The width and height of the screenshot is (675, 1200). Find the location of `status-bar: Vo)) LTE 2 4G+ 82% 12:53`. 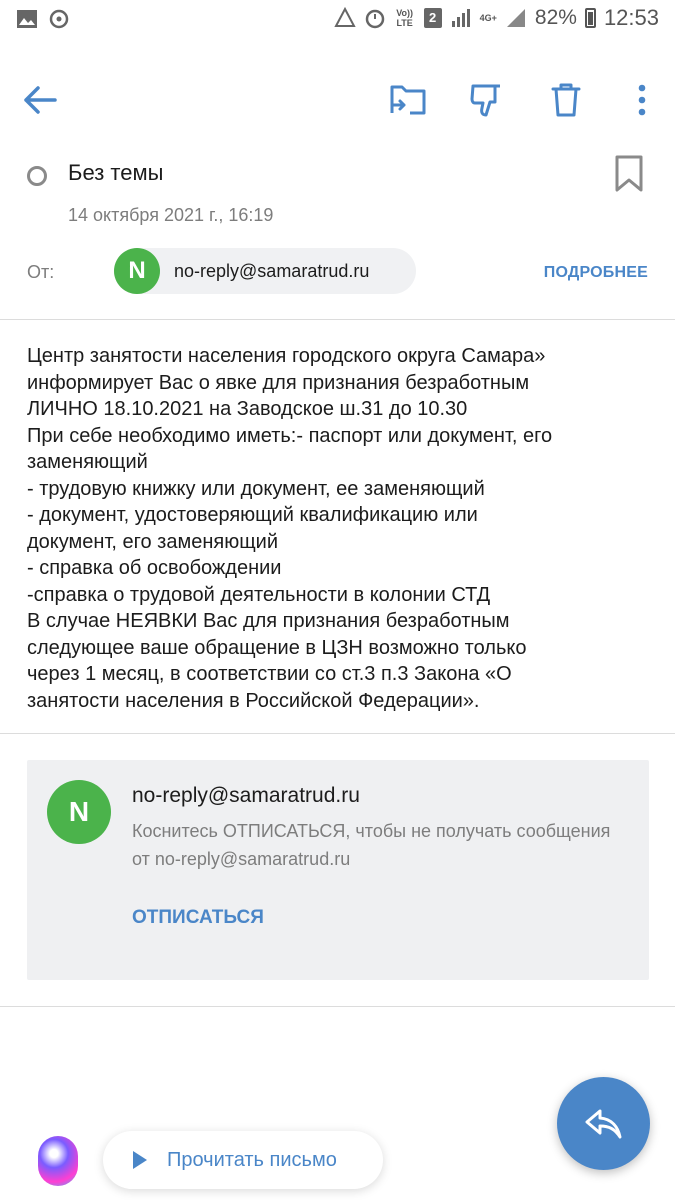

status-bar: Vo)) LTE 2 4G+ 82% 12:53 is located at coordinates (337, 20).